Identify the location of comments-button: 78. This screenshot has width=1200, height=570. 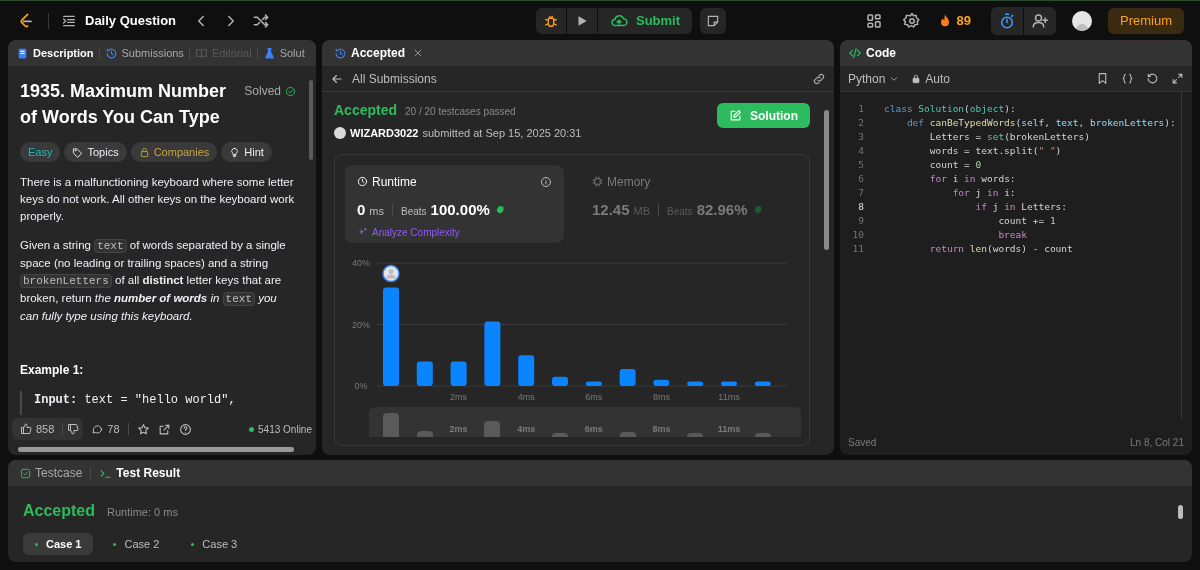
(105, 429).